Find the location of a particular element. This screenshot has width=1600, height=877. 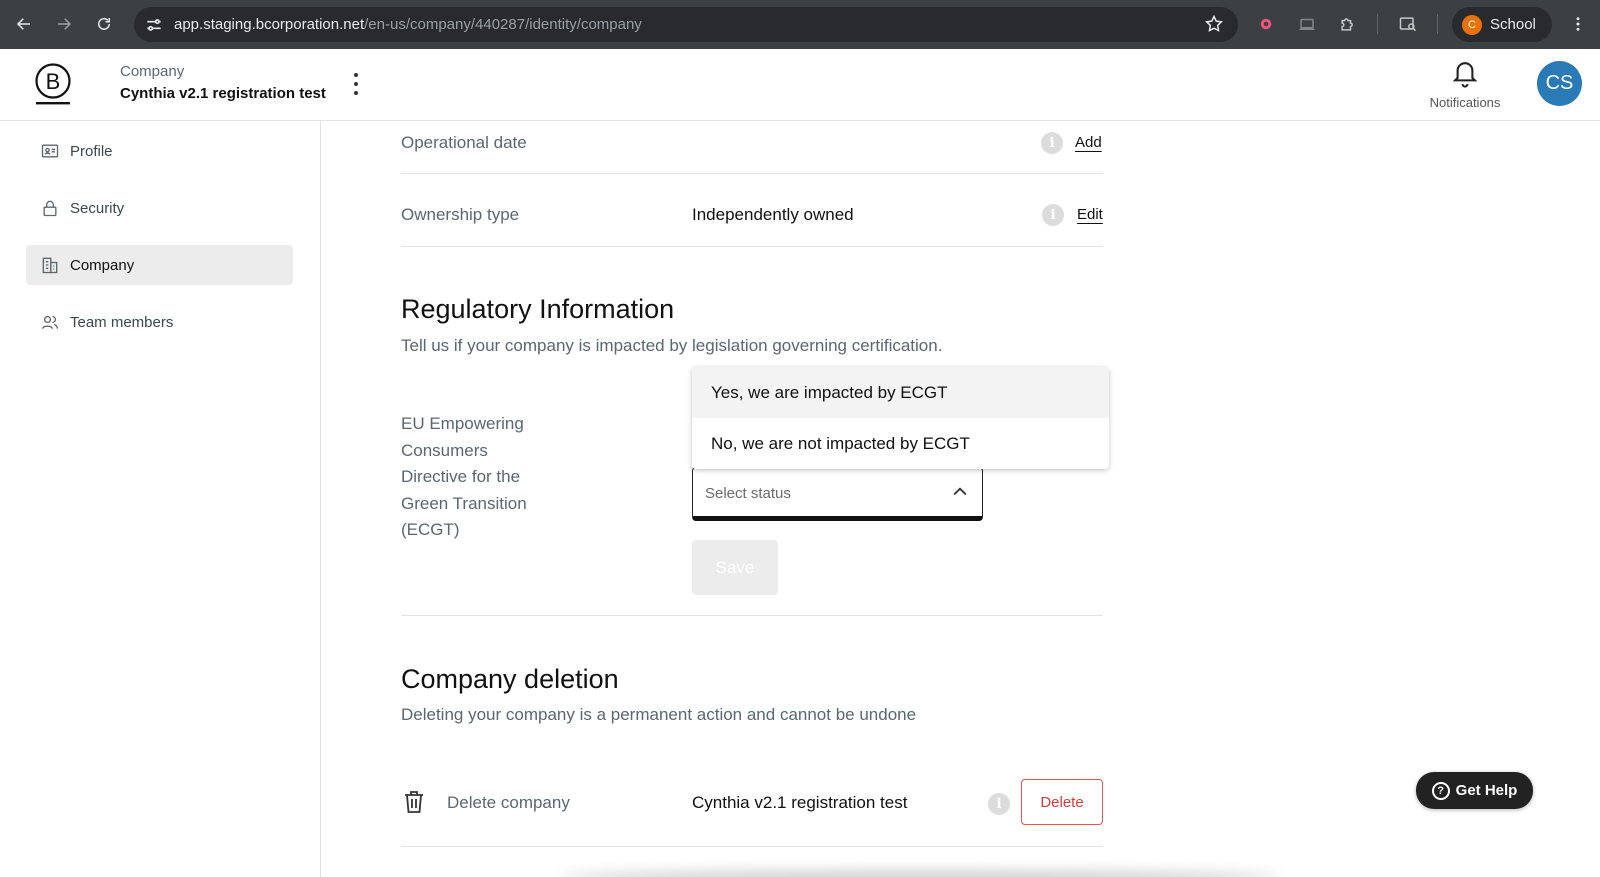

ownership-type-value: Independently owned is located at coordinates (773, 214).